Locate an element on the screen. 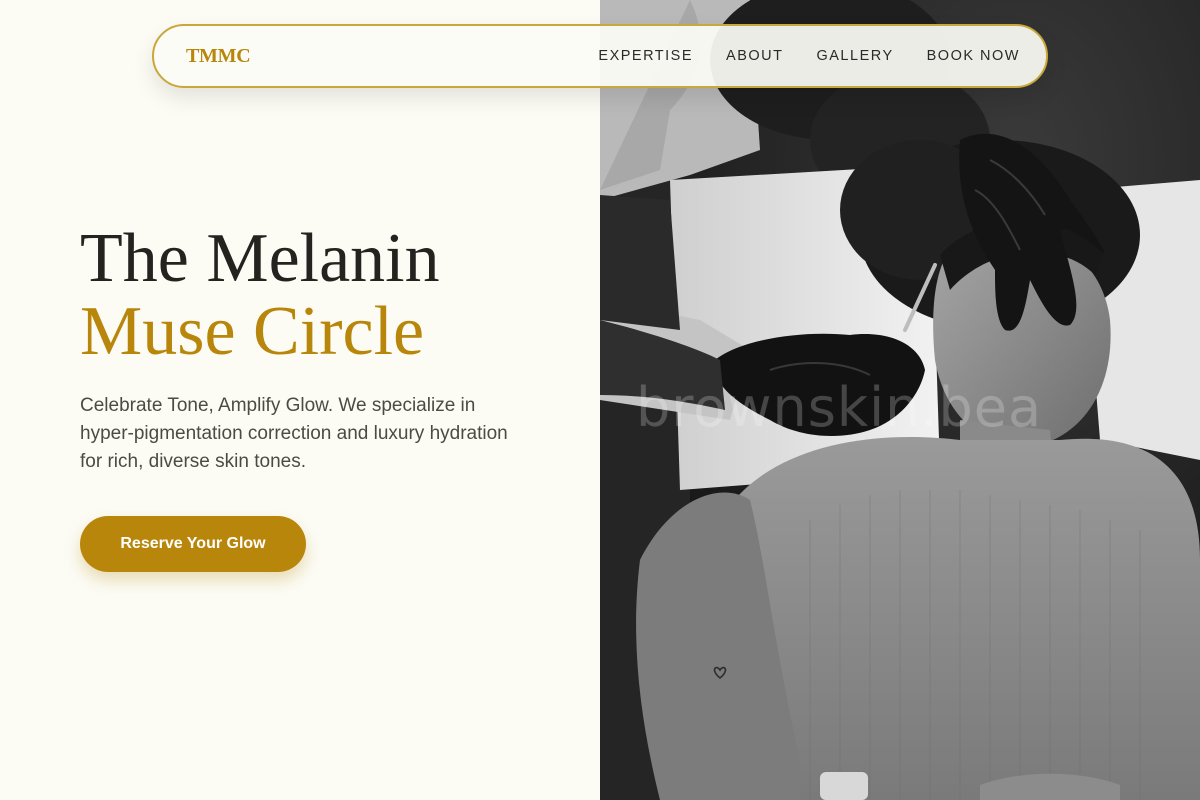  brand-logo: TMMC is located at coordinates (218, 56).